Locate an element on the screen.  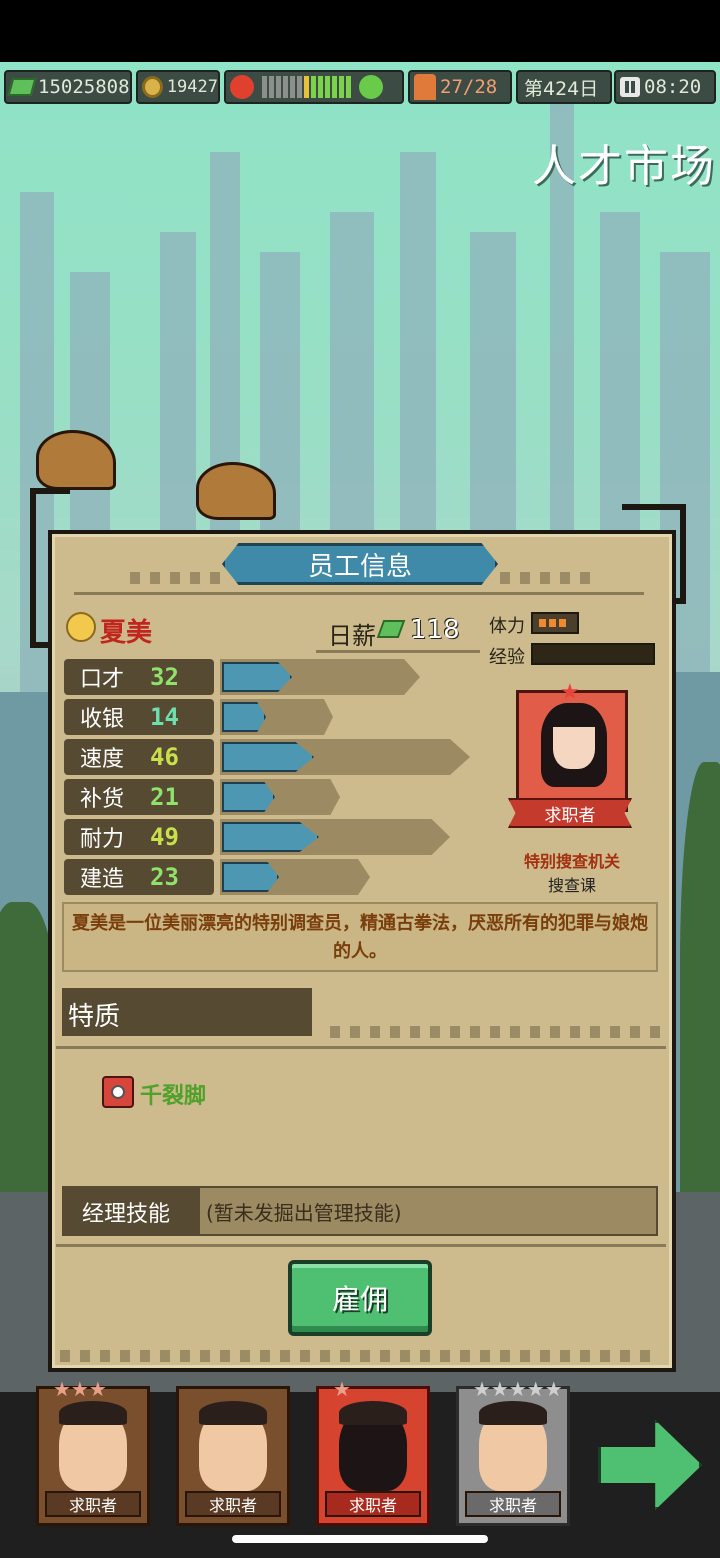
stat-row: 建造 23 is located at coordinates (139, 877).